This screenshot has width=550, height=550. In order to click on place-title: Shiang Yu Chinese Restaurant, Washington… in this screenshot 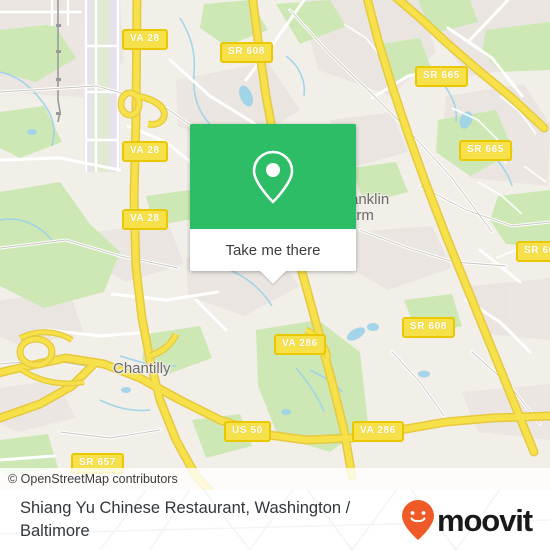, I will do `click(185, 519)`.